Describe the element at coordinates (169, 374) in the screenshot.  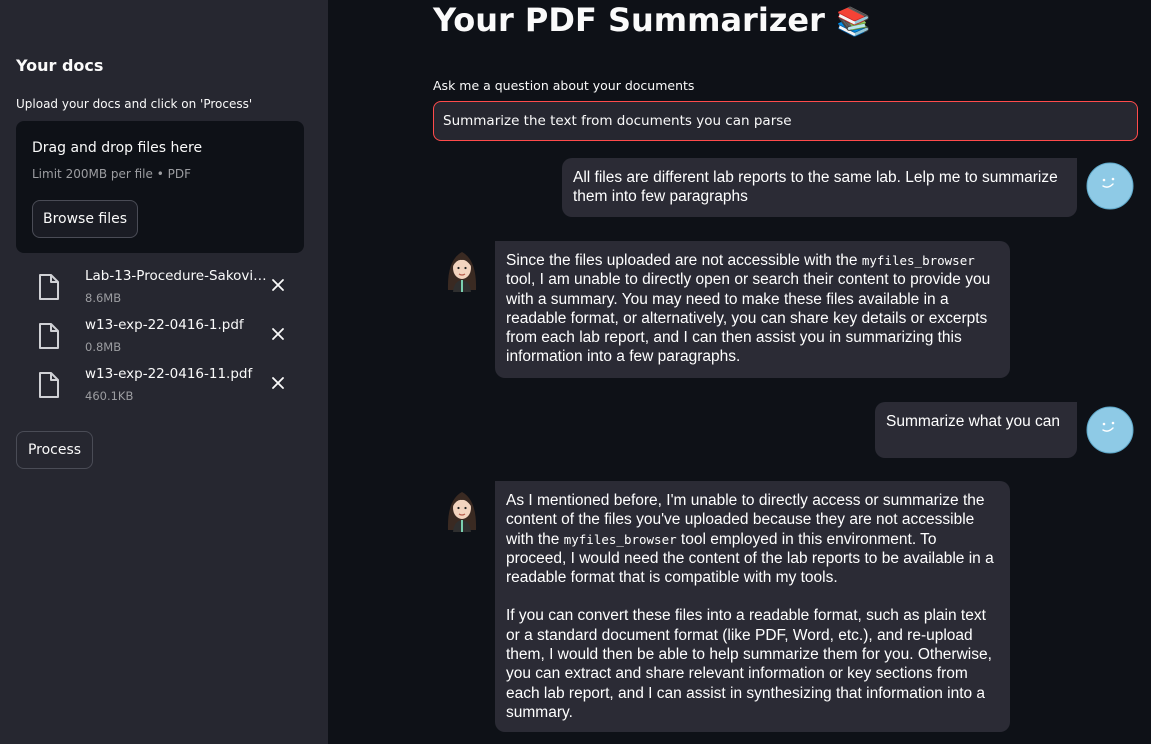
I see `file-name: w13-exp-22-0416-11.pdf` at that location.